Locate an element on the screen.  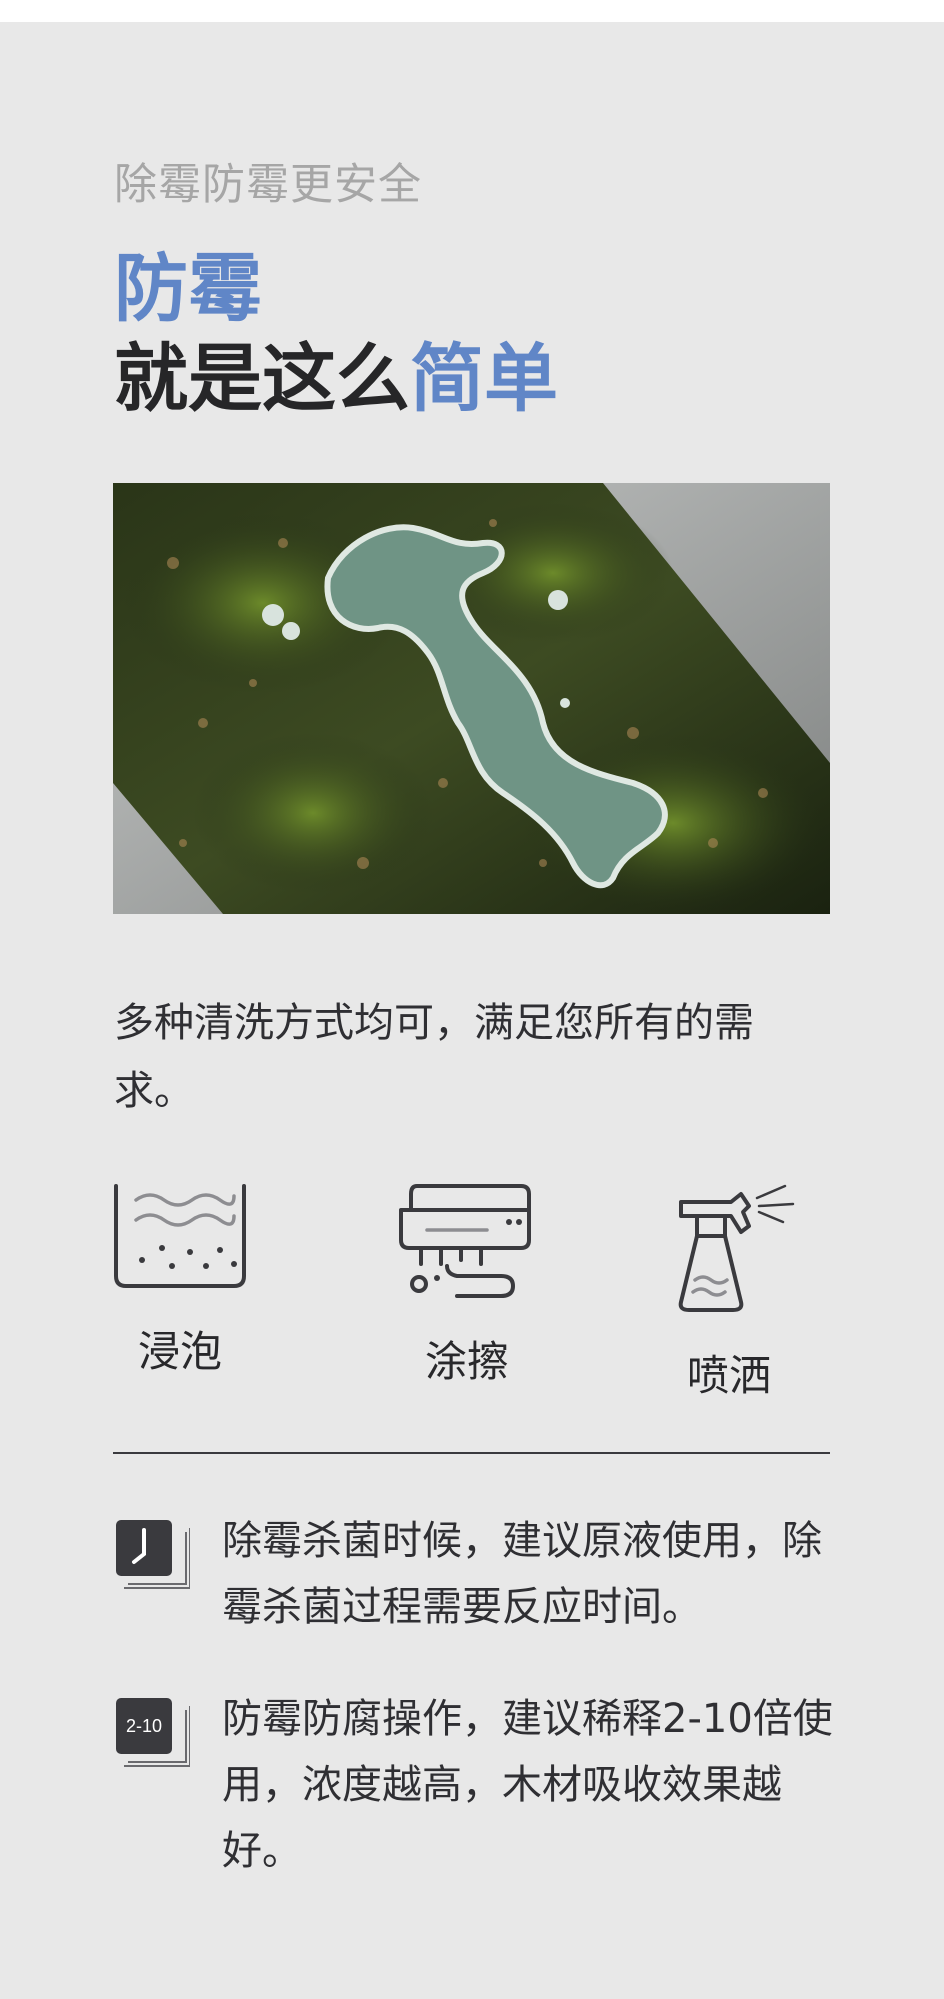
spray-bottle-icon is located at coordinates (736, 1248).